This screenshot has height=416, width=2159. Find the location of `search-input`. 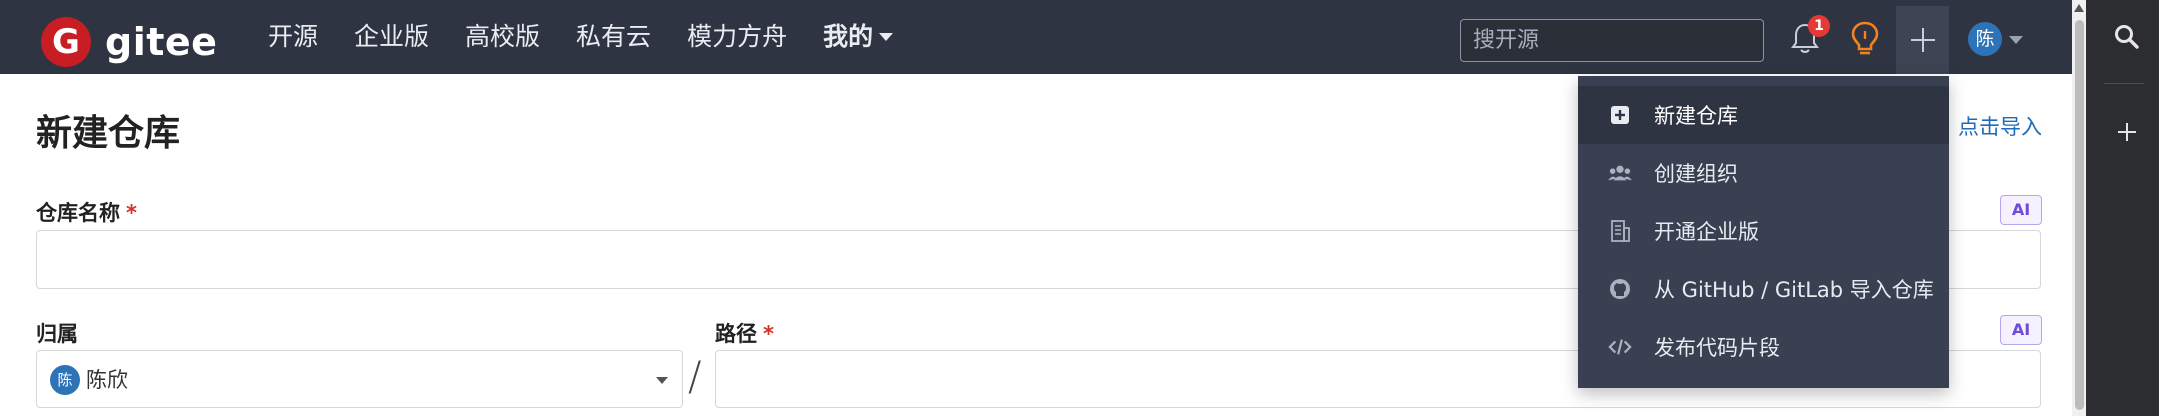

search-input is located at coordinates (1612, 40).